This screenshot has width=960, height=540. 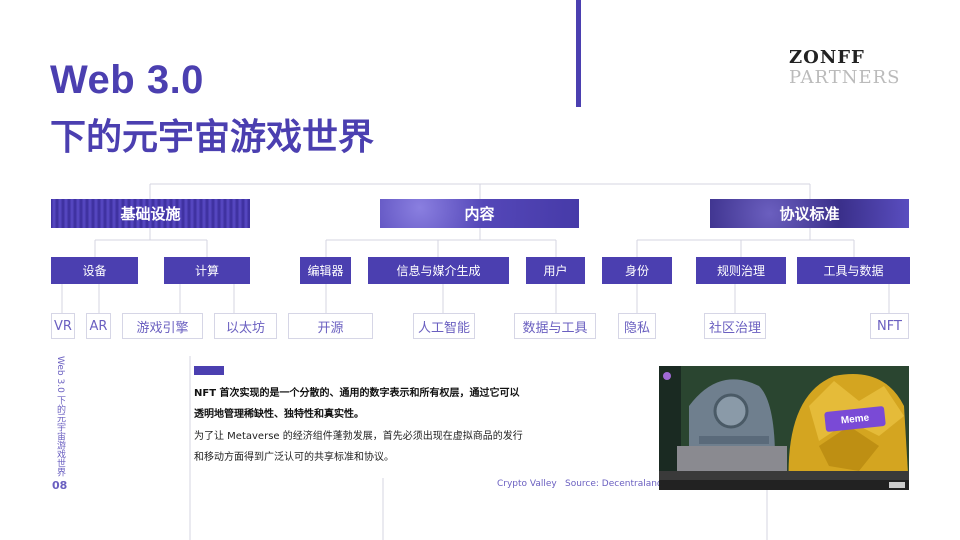 What do you see at coordinates (527, 484) in the screenshot?
I see `image-caption-name: Crypto Valley` at bounding box center [527, 484].